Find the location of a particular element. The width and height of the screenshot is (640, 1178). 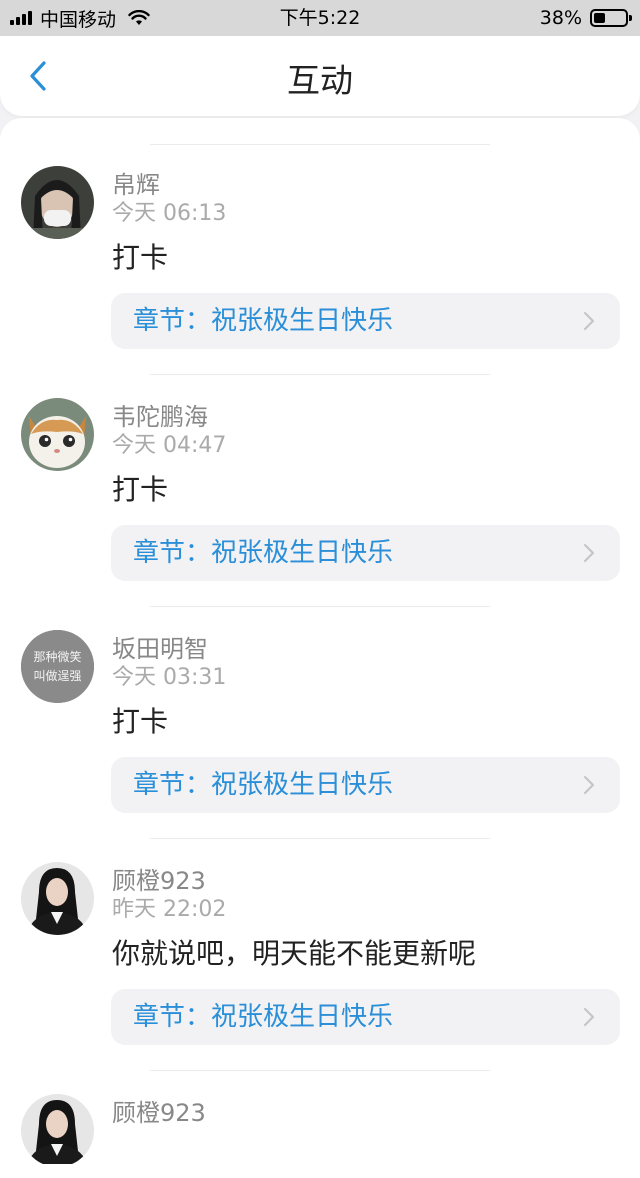

comment-time: 今天 03:31 is located at coordinates (169, 677).